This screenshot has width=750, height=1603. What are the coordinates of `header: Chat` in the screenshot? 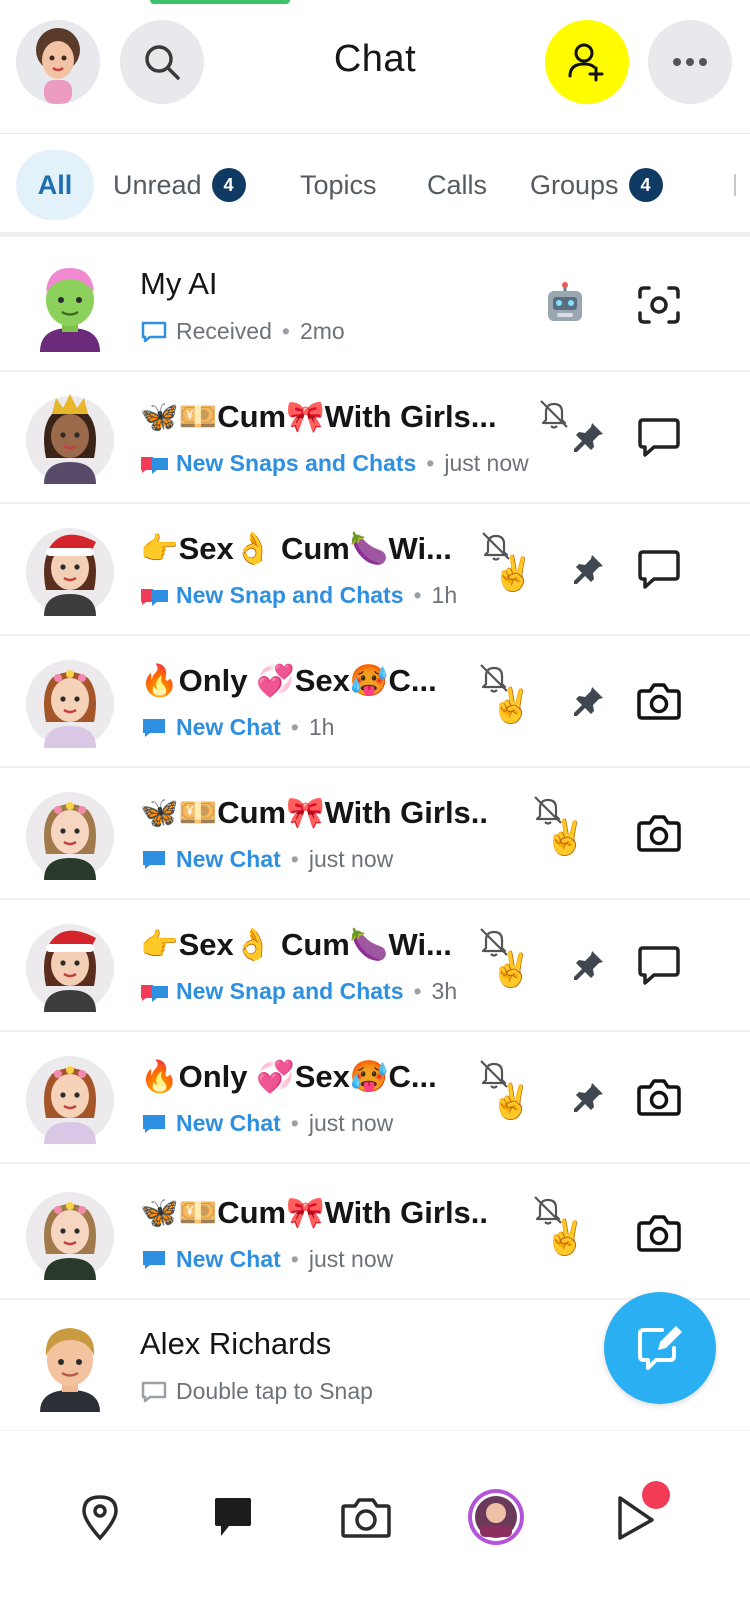 It's located at (375, 66).